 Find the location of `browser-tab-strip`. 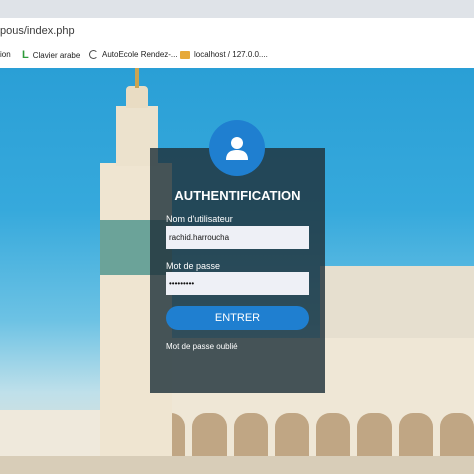

browser-tab-strip is located at coordinates (237, 9).